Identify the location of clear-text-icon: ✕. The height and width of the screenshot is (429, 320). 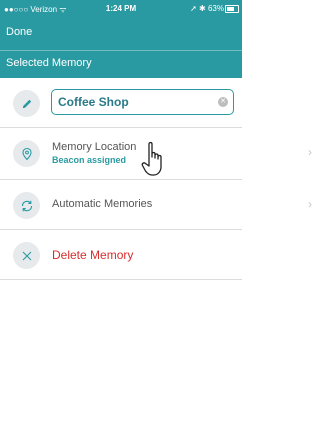
(223, 102).